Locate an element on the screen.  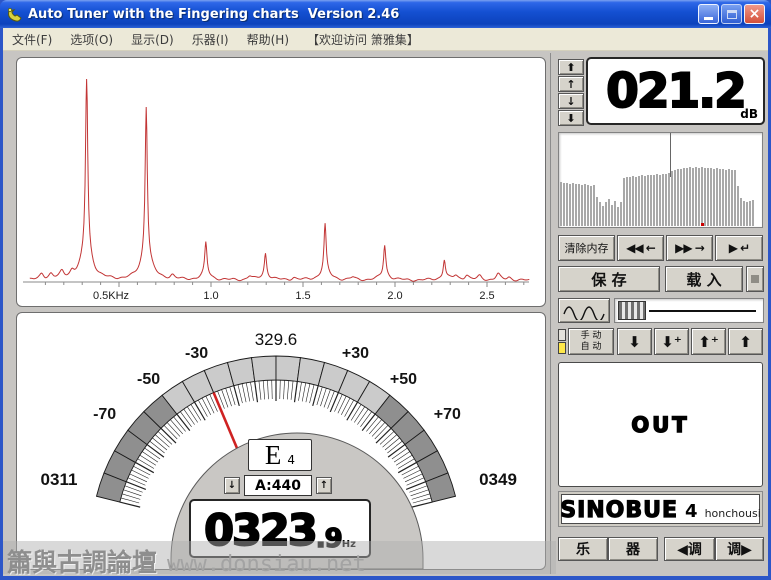
db-up-button: ↑ is located at coordinates (571, 84).